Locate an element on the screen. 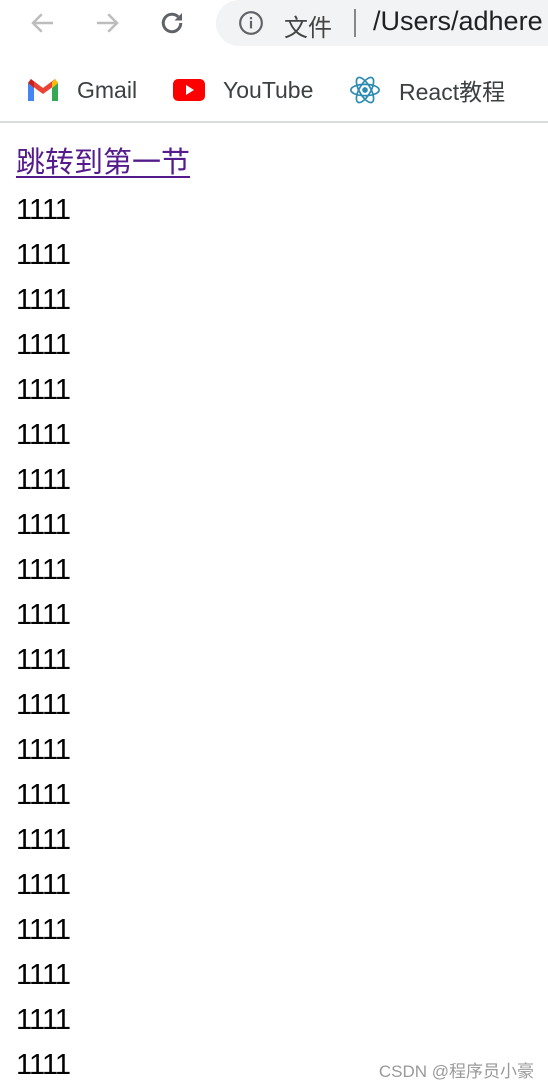 This screenshot has height=1090, width=548. youtube-icon is located at coordinates (189, 90).